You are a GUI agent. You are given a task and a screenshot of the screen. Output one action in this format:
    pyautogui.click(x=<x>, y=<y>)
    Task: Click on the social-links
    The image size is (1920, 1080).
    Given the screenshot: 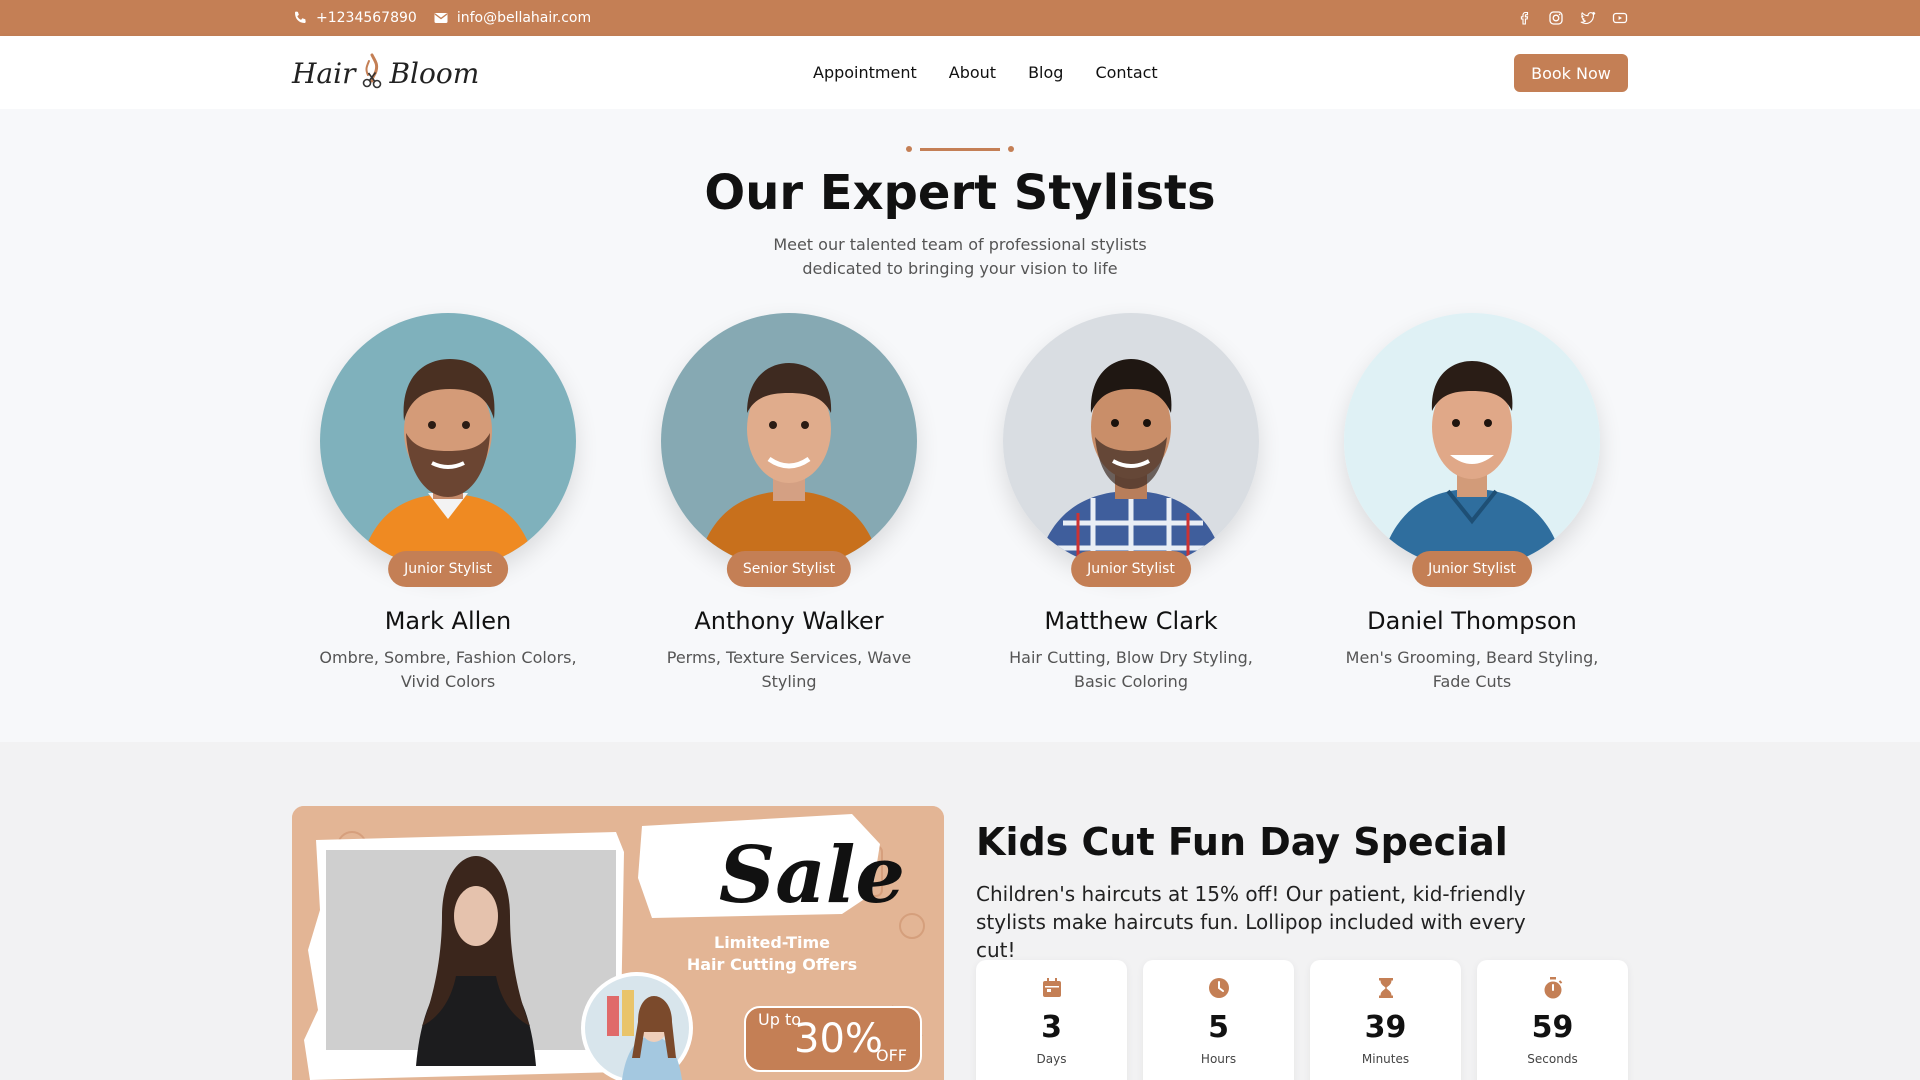 What is the action you would take?
    pyautogui.click(x=1572, y=18)
    